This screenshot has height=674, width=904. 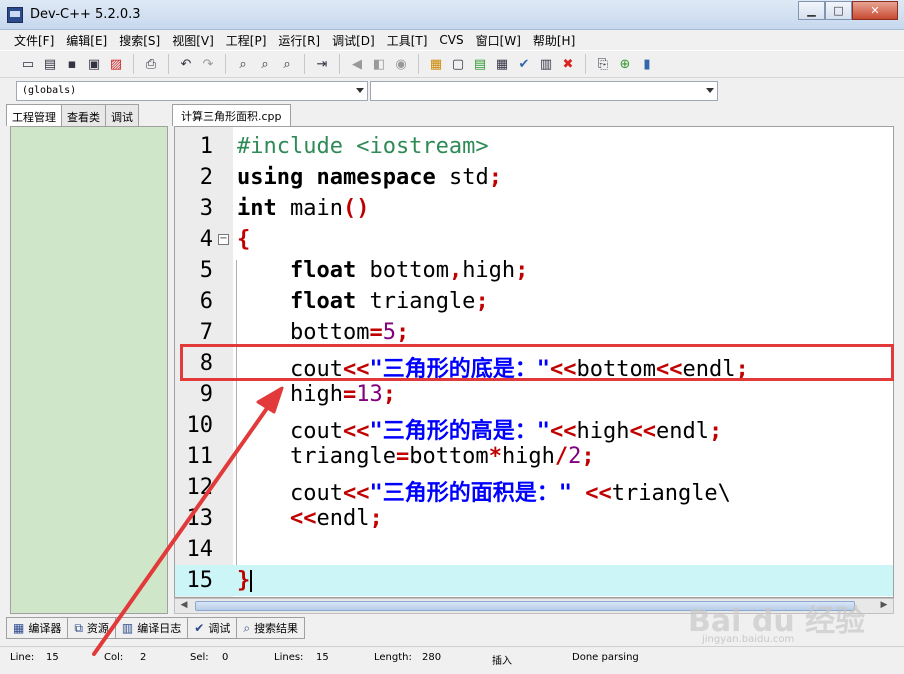 I want to click on code-line: 4−{, so click(x=534, y=239).